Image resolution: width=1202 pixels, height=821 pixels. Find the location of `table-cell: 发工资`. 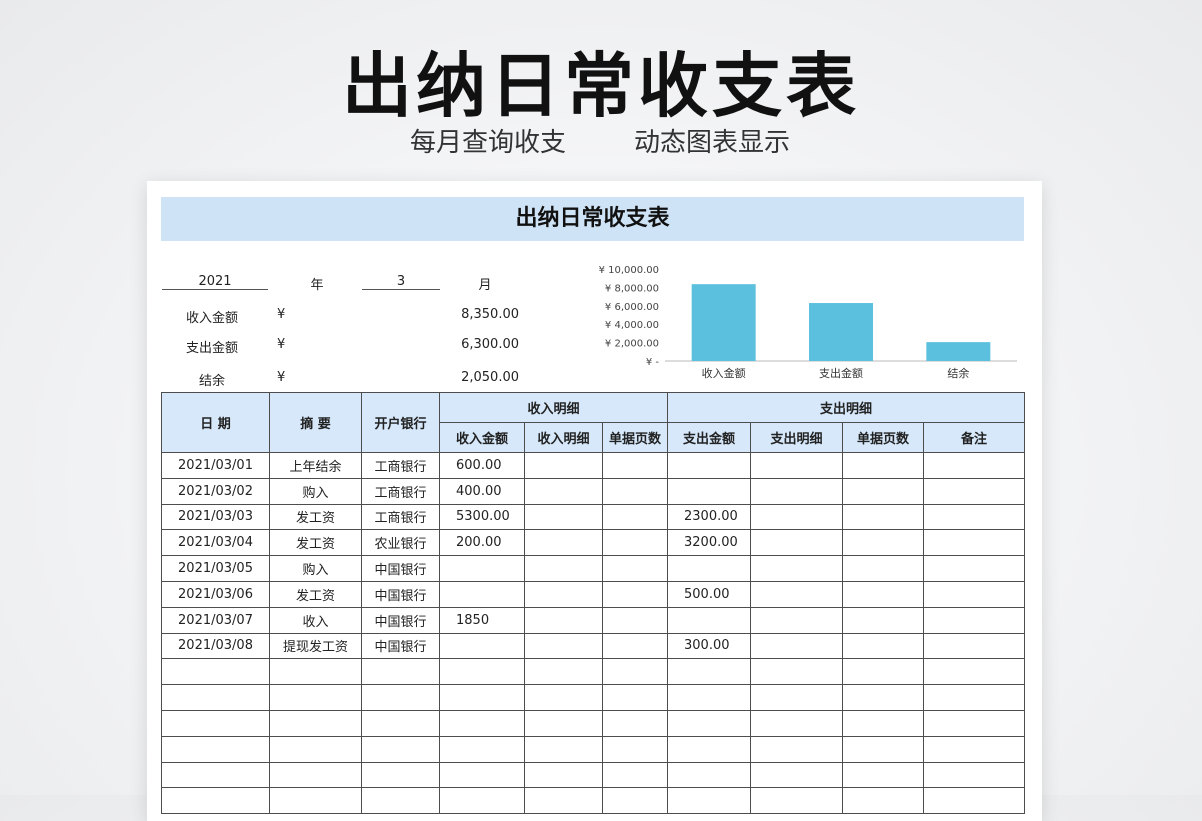

table-cell: 发工资 is located at coordinates (315, 543).